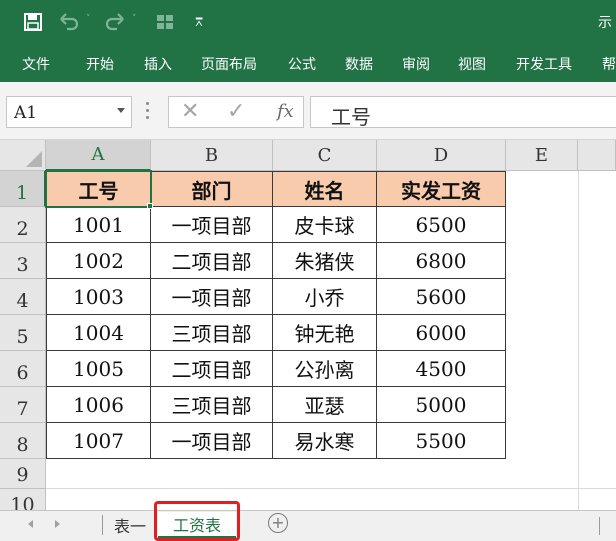  Describe the element at coordinates (359, 64) in the screenshot. I see `tab-data: 数据` at that location.